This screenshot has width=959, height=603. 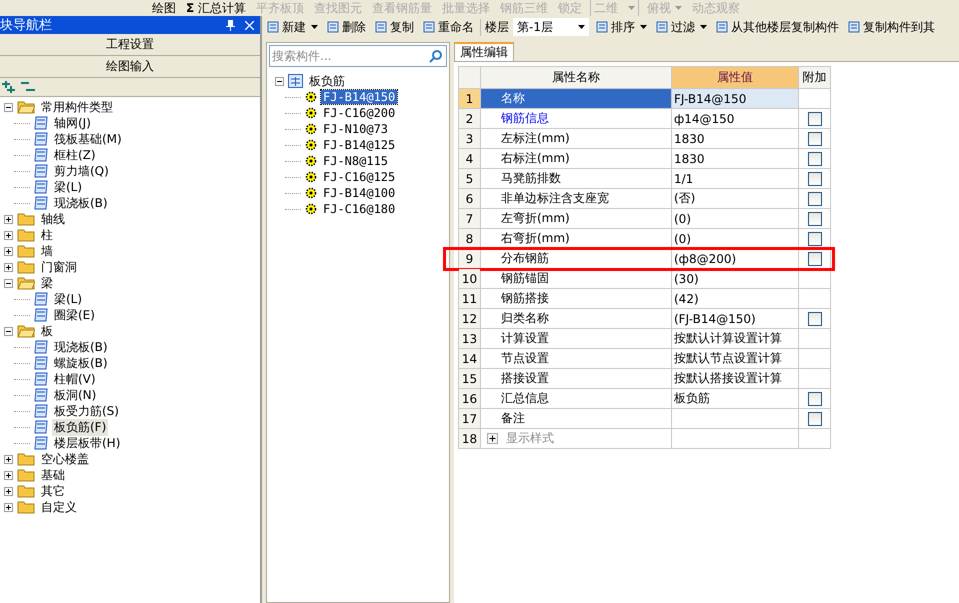 What do you see at coordinates (448, 27) in the screenshot?
I see `toolbar-button: 重命名` at bounding box center [448, 27].